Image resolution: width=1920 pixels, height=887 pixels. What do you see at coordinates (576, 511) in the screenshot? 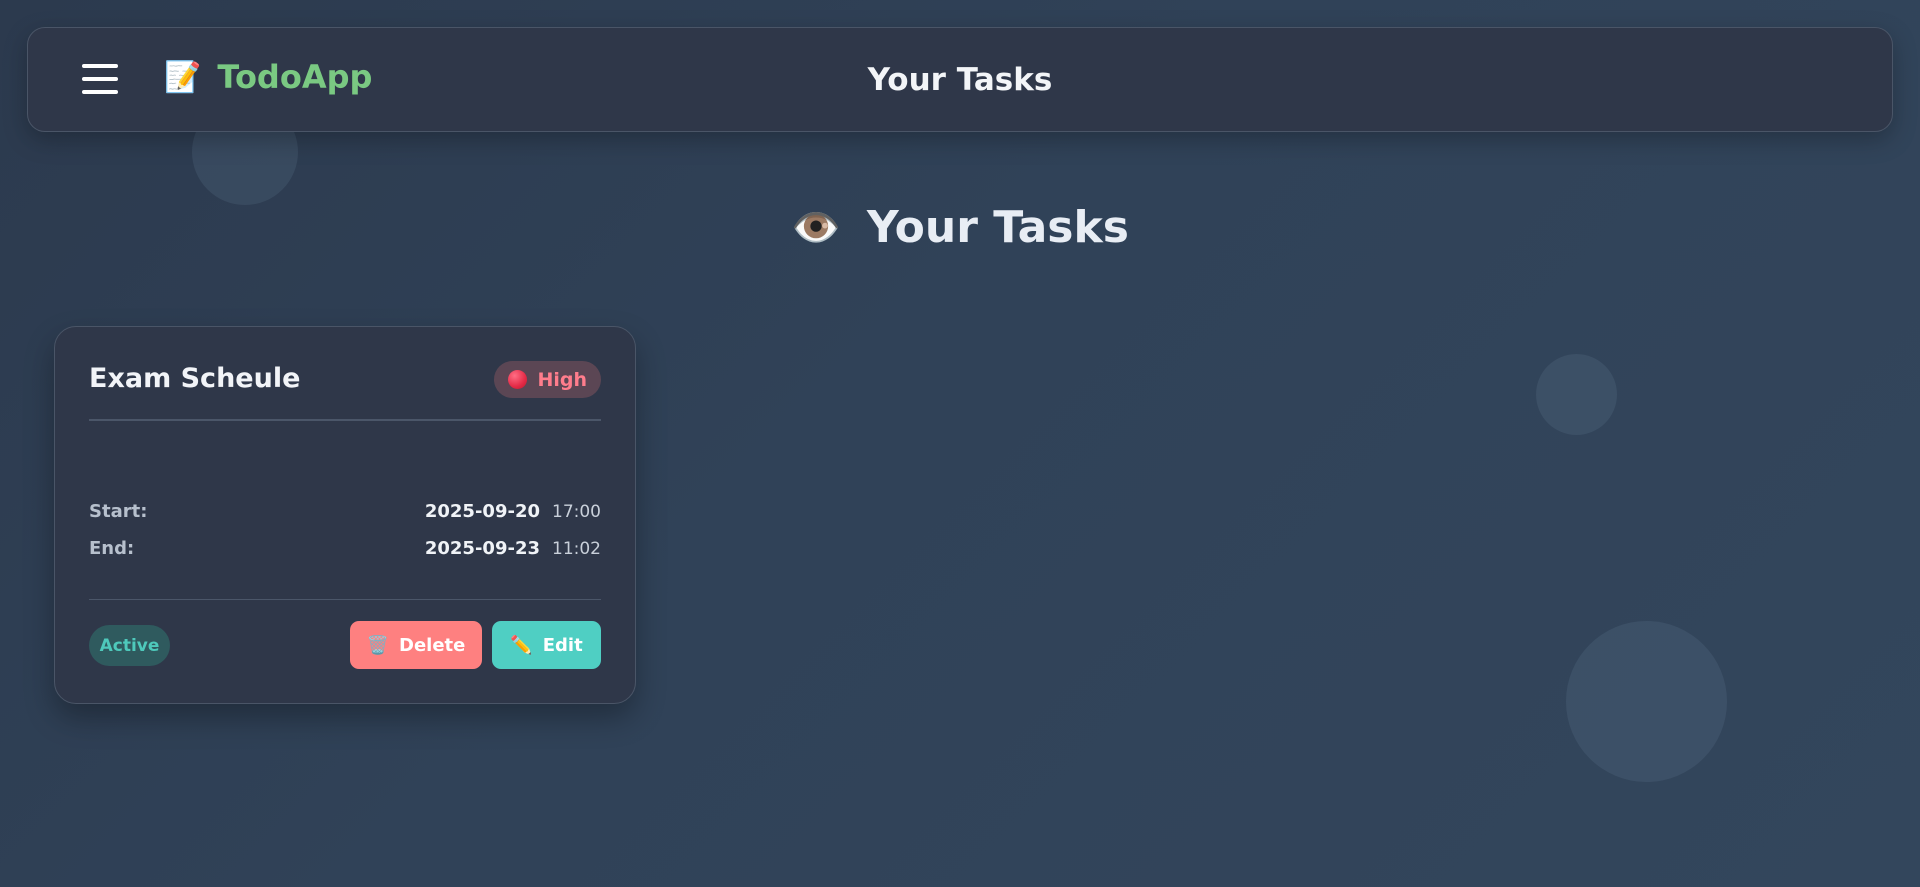
I see `start-time: 17:00` at bounding box center [576, 511].